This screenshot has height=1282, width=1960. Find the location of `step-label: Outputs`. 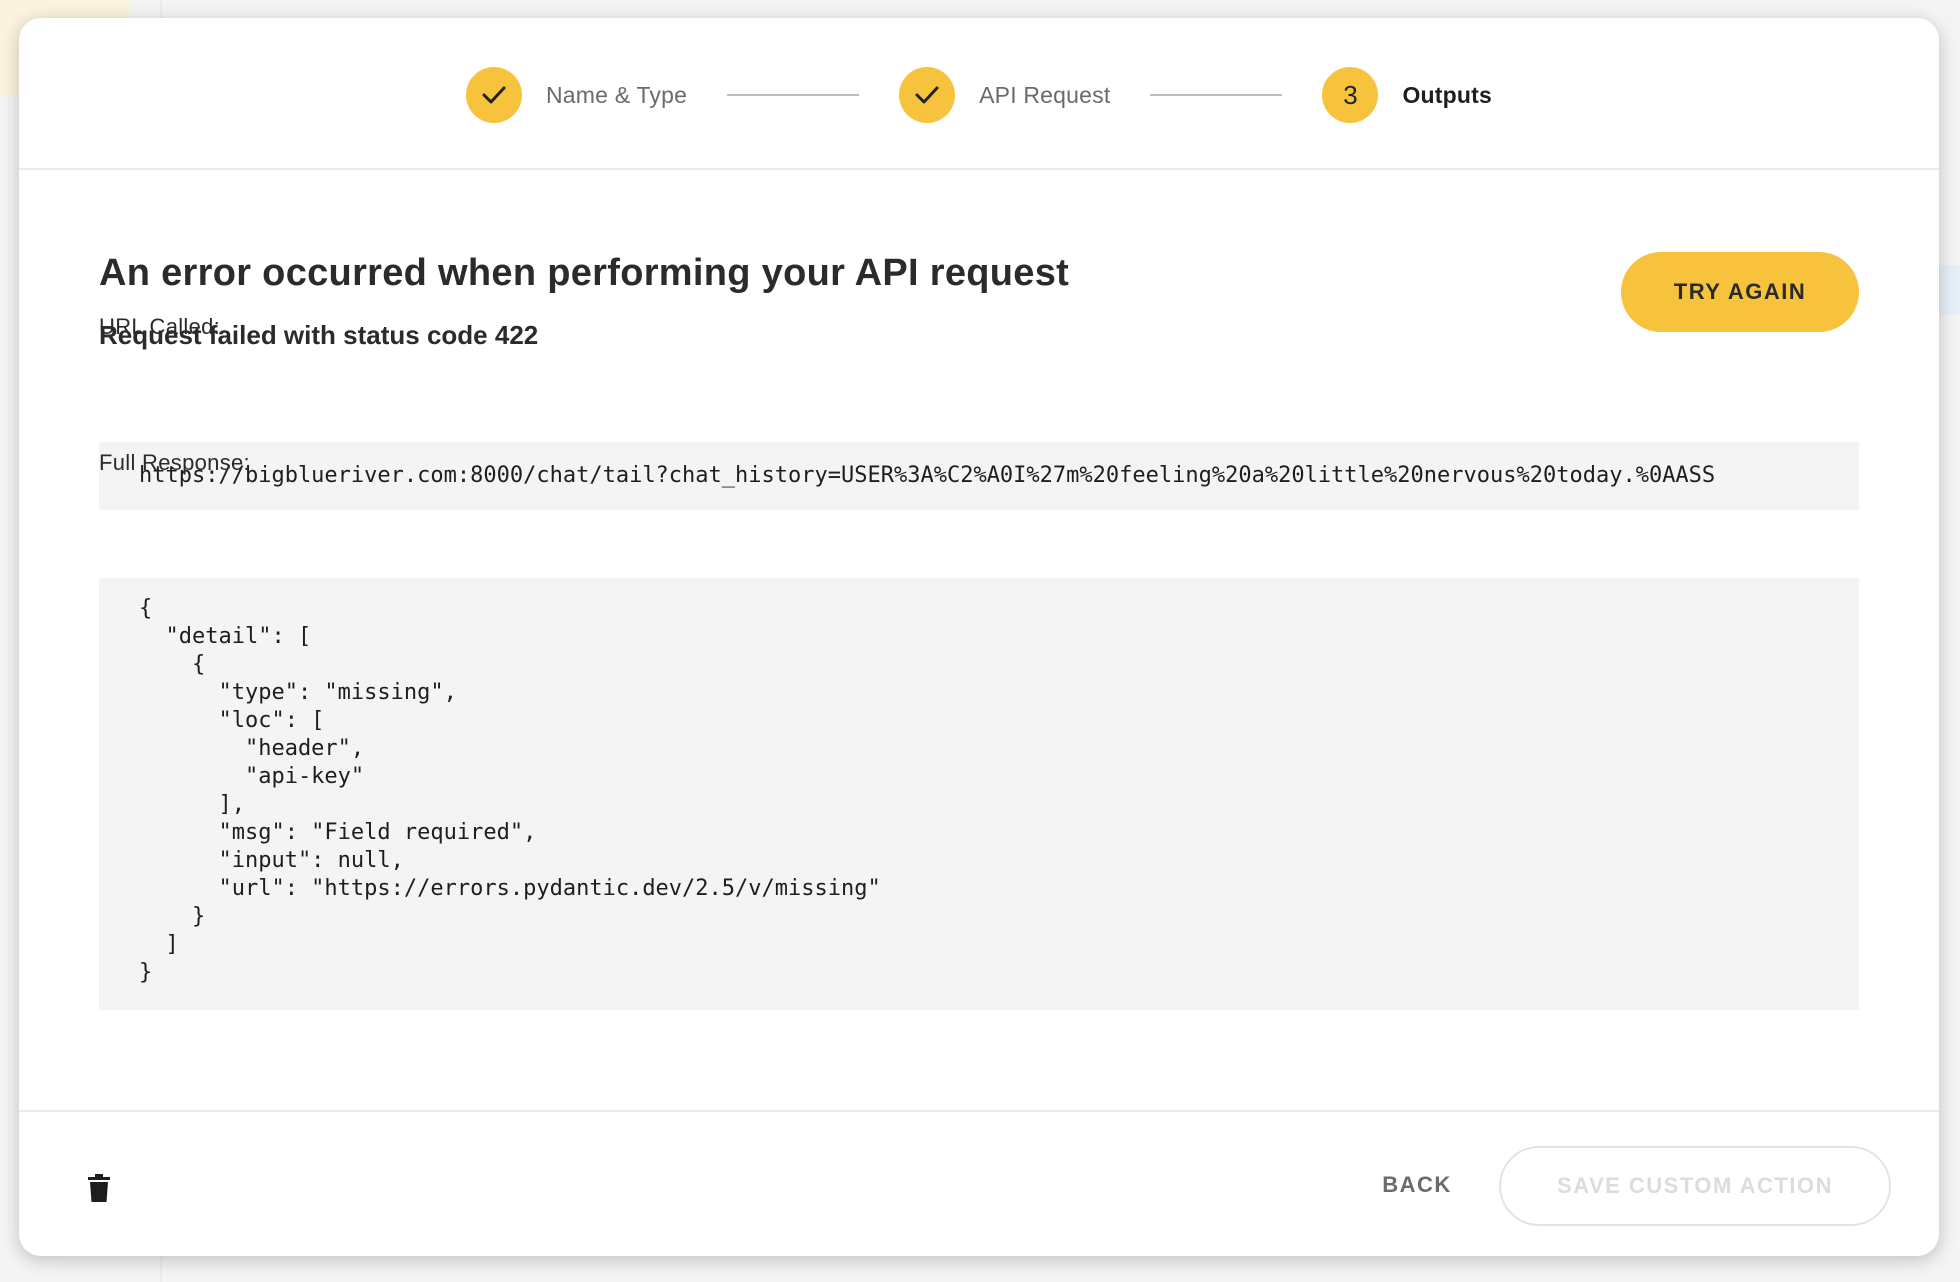

step-label: Outputs is located at coordinates (1447, 94).